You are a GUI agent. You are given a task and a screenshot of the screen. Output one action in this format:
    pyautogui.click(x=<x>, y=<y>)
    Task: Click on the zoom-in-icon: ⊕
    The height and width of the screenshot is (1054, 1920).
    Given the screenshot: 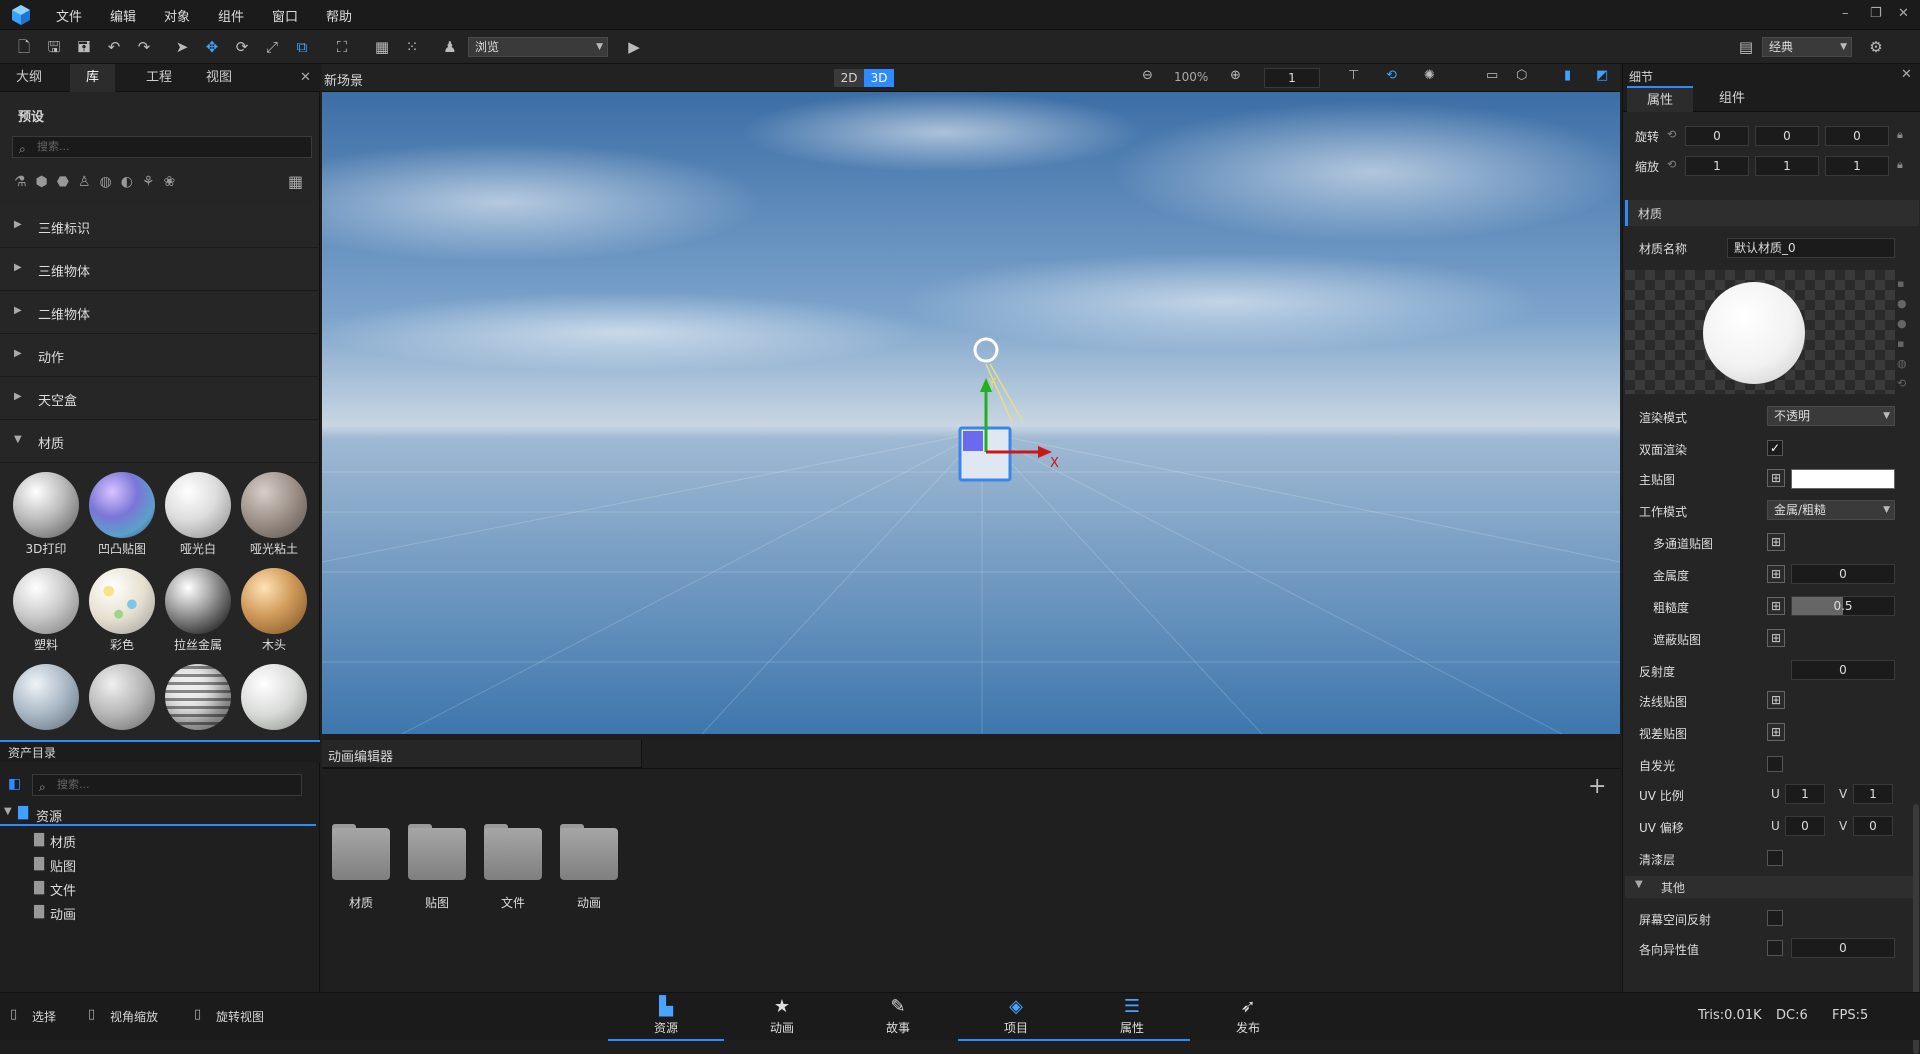 What is the action you would take?
    pyautogui.click(x=1235, y=75)
    